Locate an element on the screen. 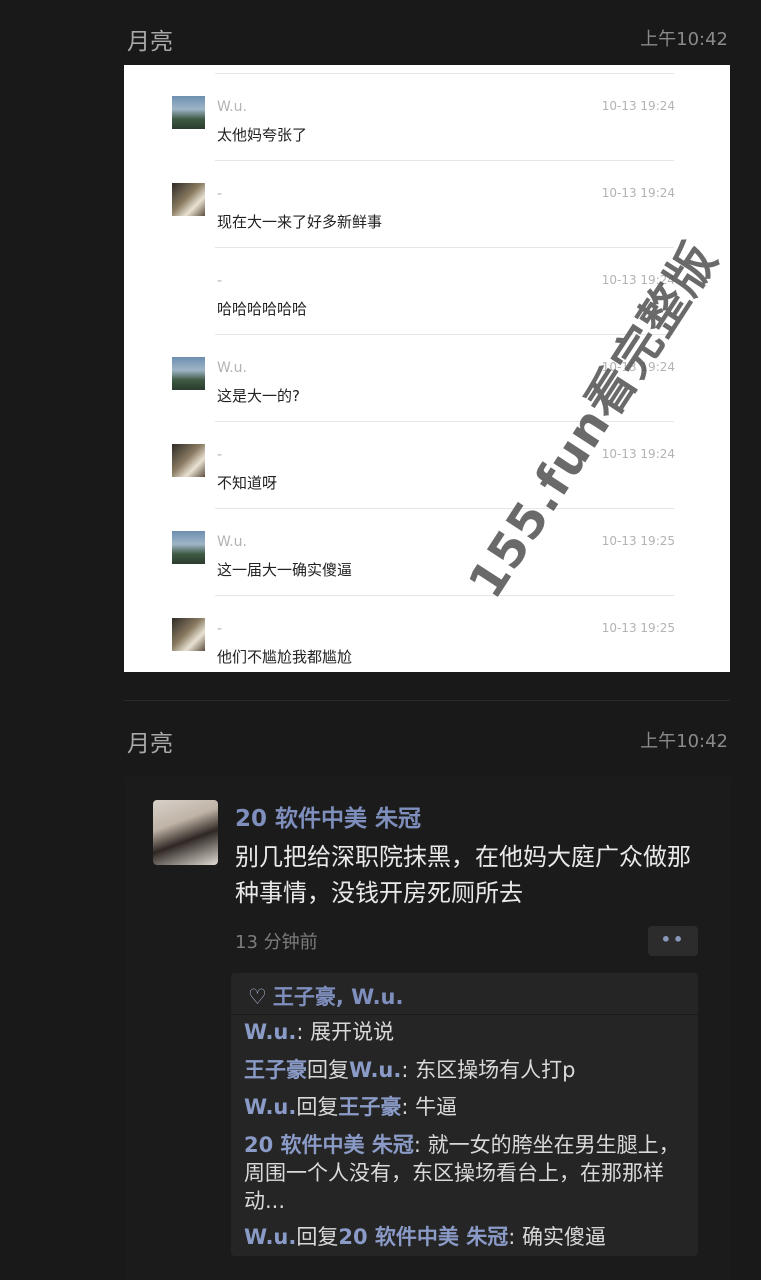 This screenshot has width=761, height=1280. more-dots-icon: •• is located at coordinates (673, 939).